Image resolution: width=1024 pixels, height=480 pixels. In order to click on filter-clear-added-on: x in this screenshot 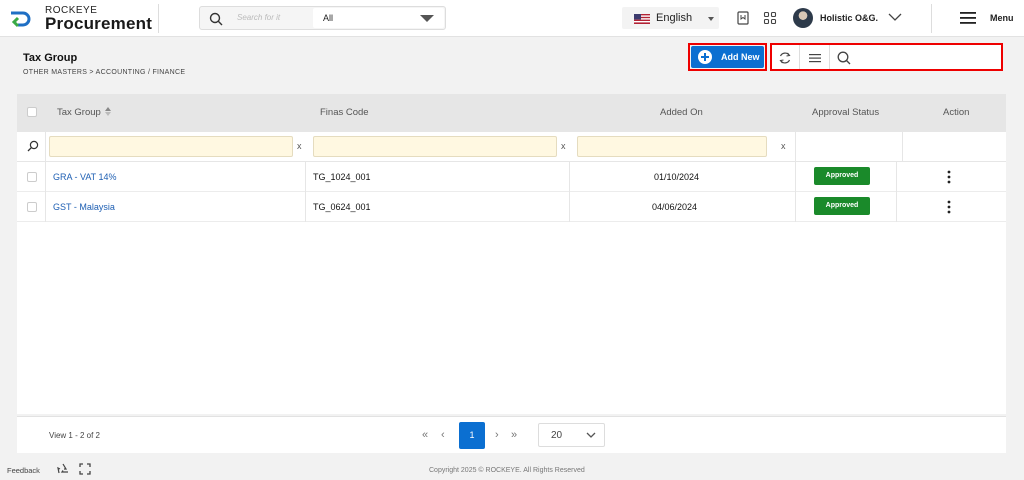, I will do `click(783, 146)`.